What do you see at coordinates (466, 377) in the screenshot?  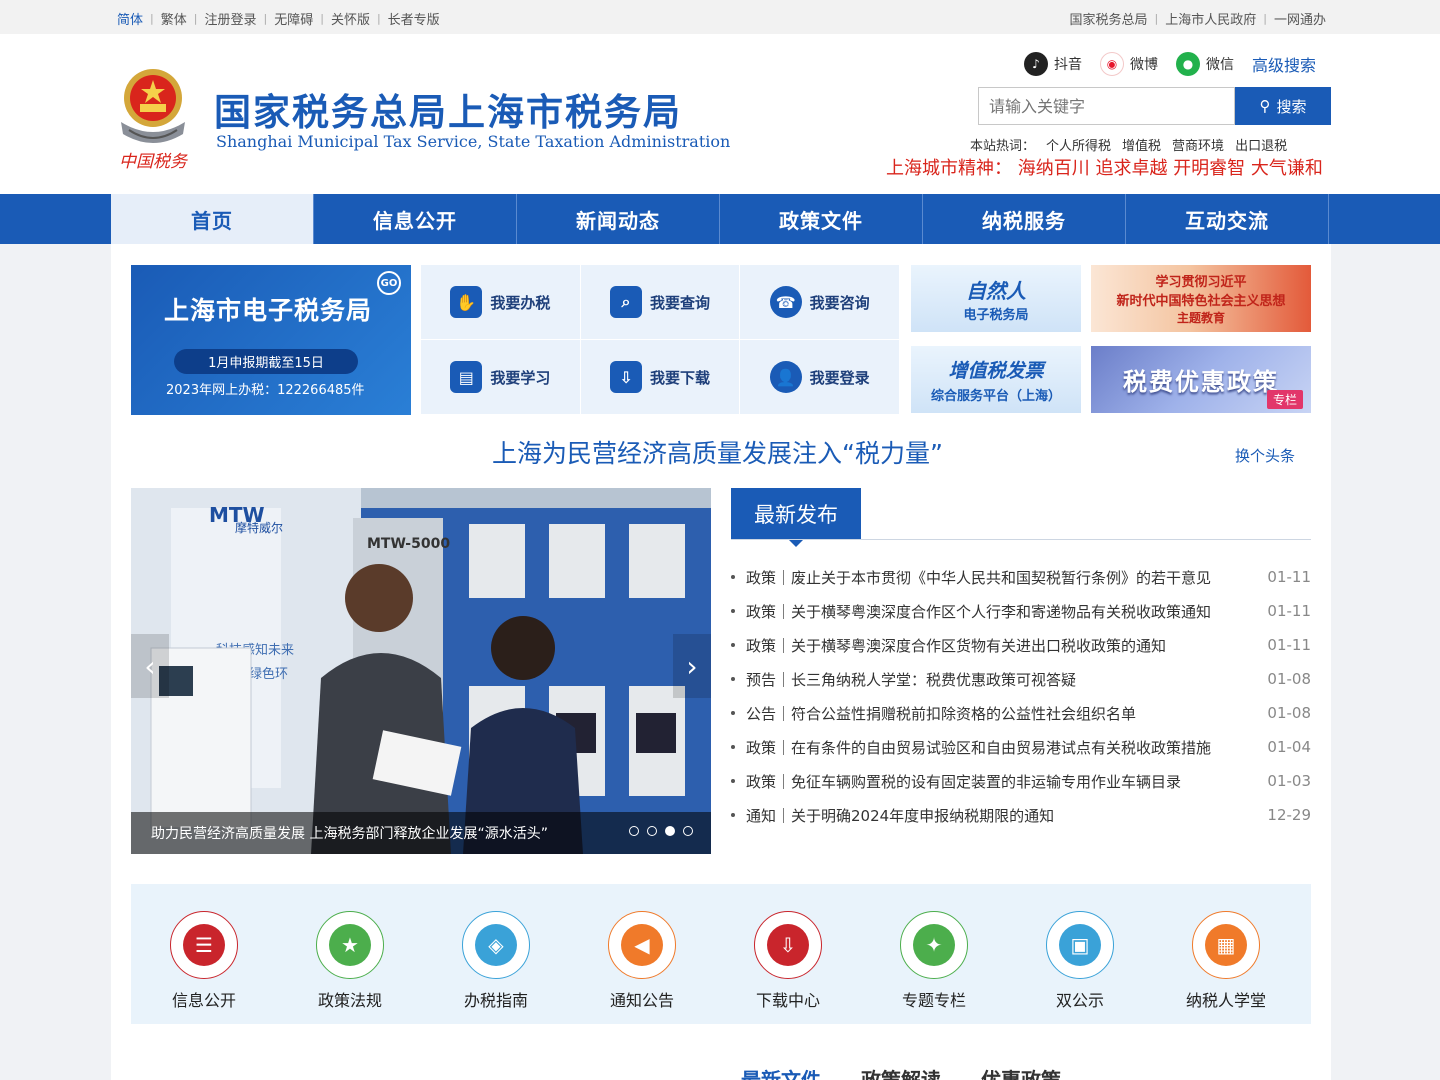 I see `study-book-icon: ▤` at bounding box center [466, 377].